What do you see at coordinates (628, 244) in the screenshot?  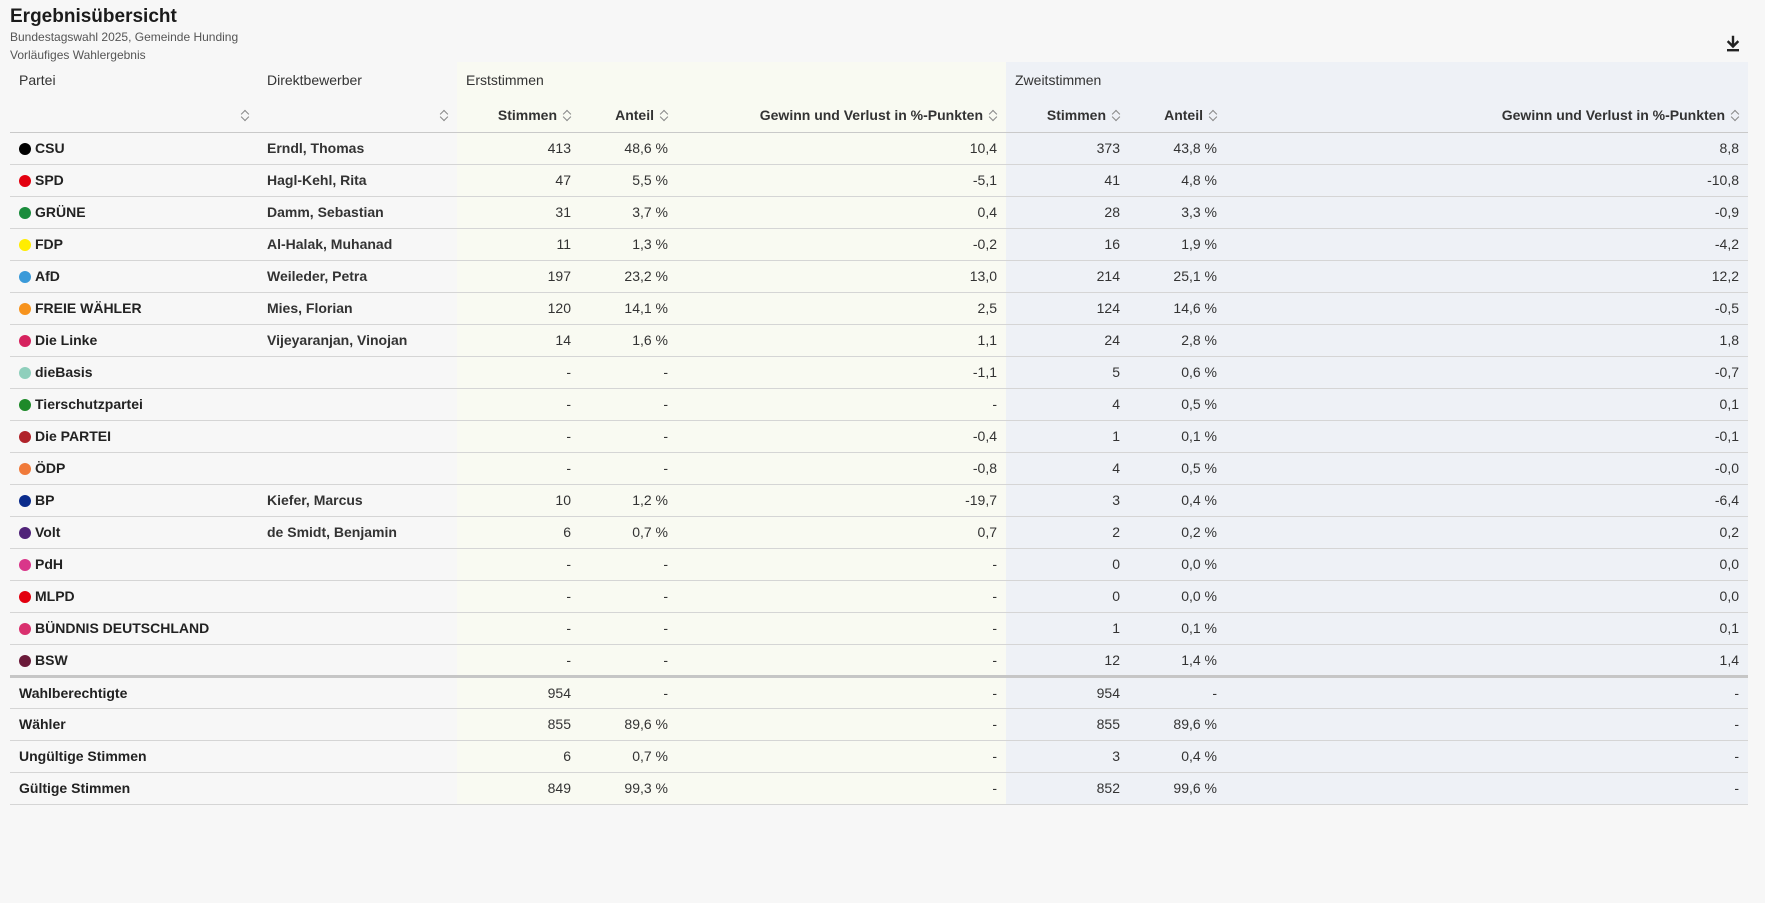 I see `erst-anteil-value: 1,3 %` at bounding box center [628, 244].